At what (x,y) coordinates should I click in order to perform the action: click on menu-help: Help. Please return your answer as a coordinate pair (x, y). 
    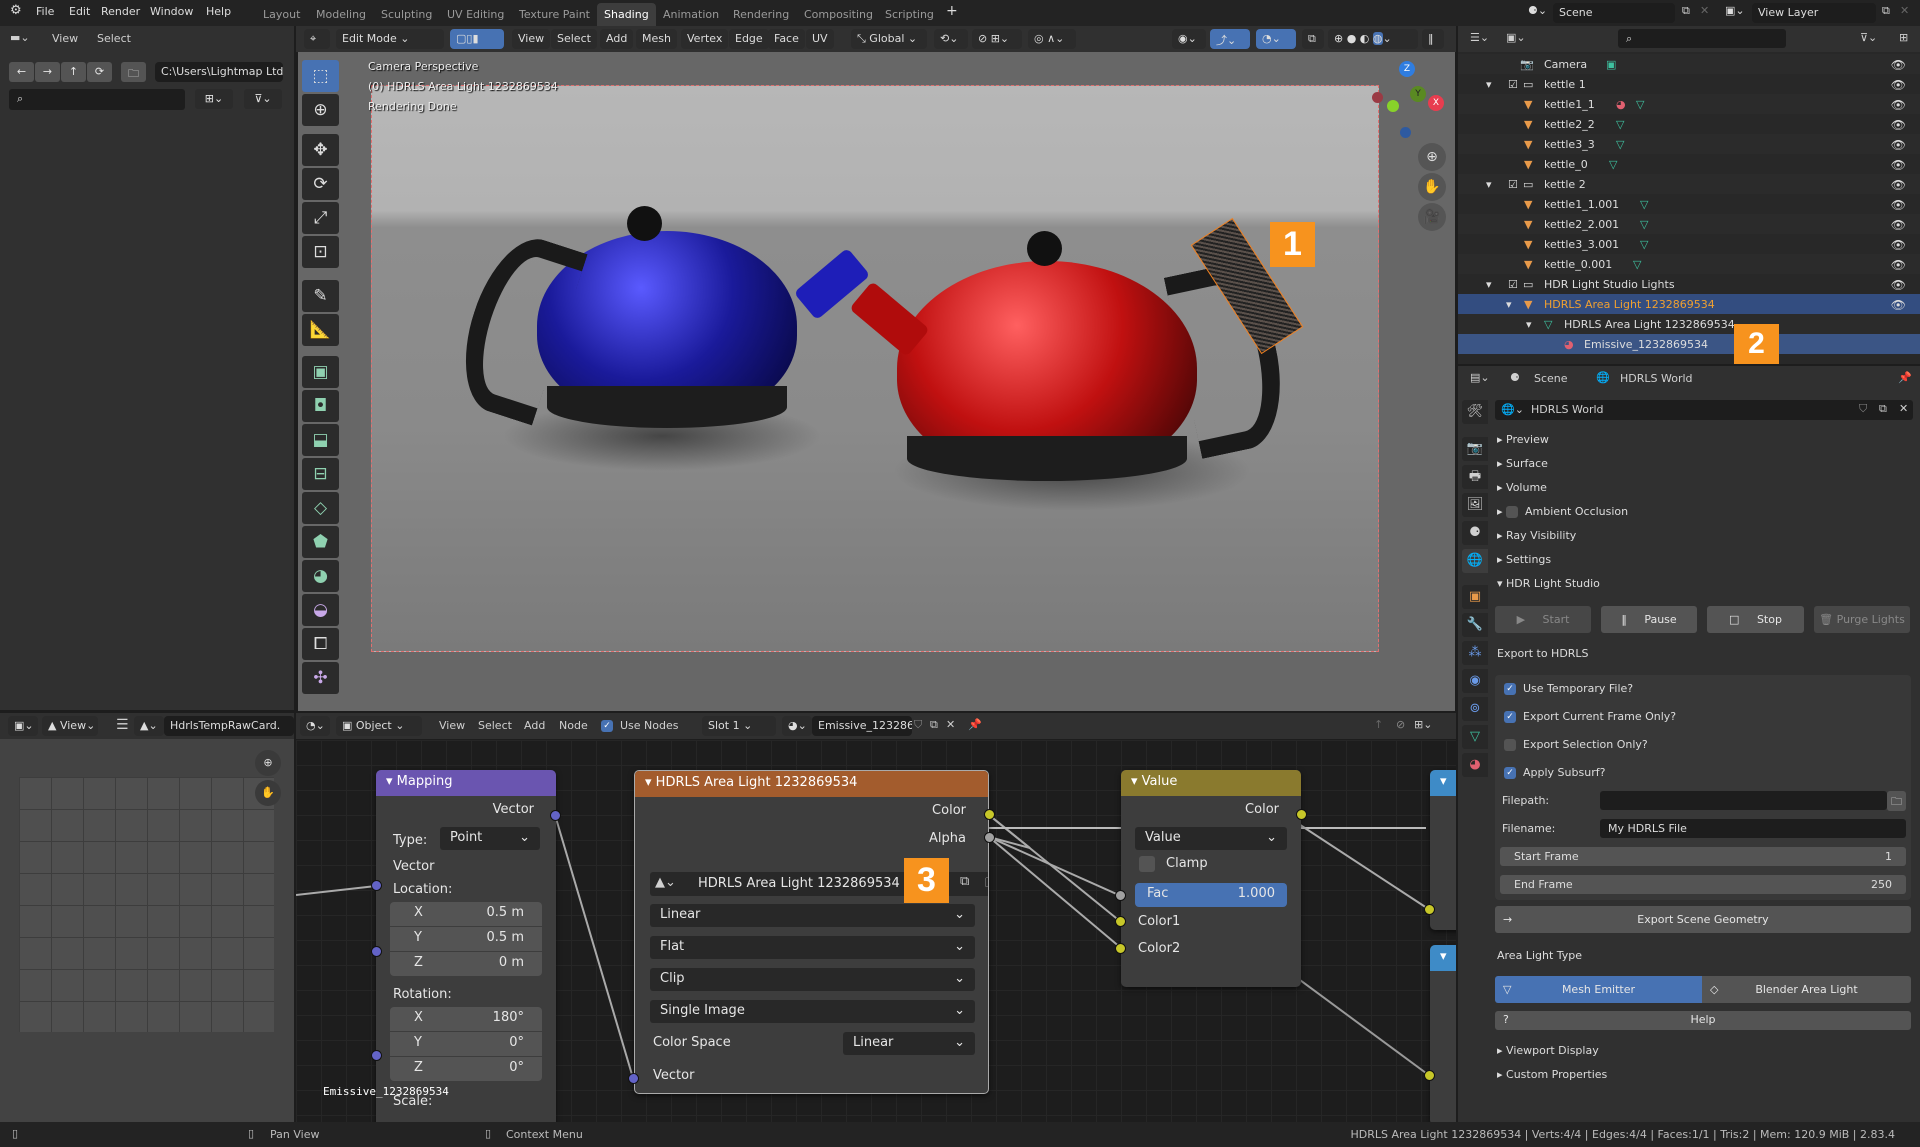
    Looking at the image, I should click on (218, 11).